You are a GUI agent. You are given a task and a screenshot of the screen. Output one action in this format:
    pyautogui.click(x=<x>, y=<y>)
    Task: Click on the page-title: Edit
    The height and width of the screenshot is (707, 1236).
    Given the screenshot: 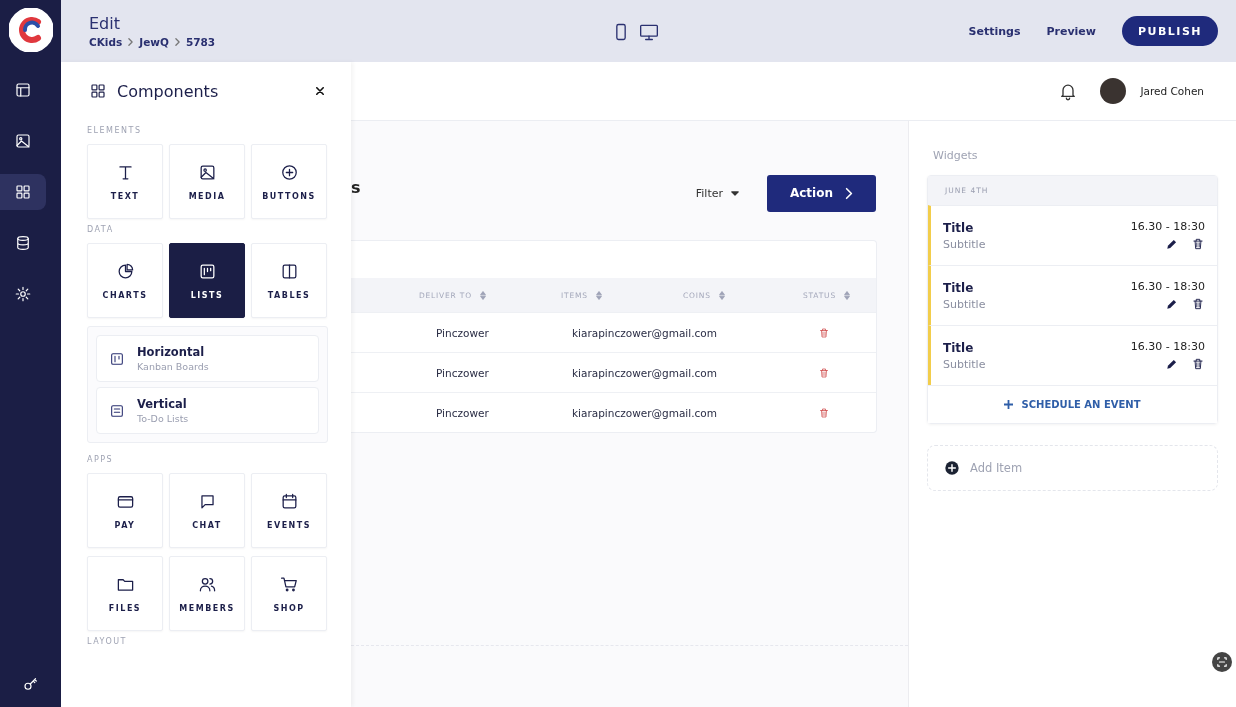 What is the action you would take?
    pyautogui.click(x=105, y=23)
    